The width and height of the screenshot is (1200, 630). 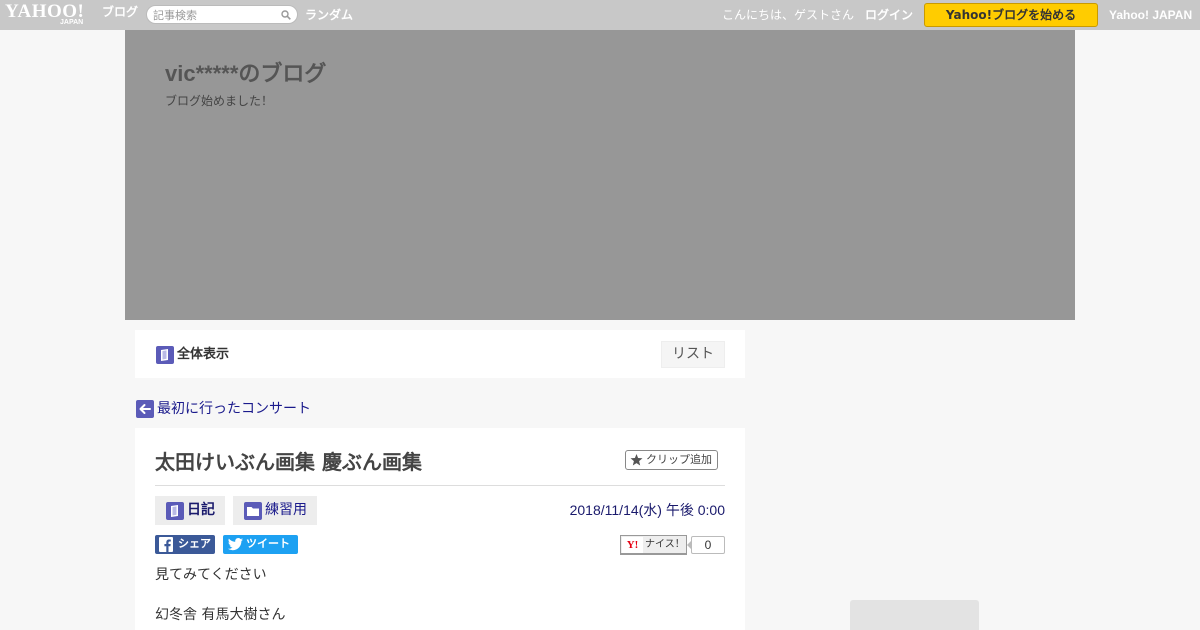 I want to click on article-body-line: 見てみてください, so click(x=211, y=575).